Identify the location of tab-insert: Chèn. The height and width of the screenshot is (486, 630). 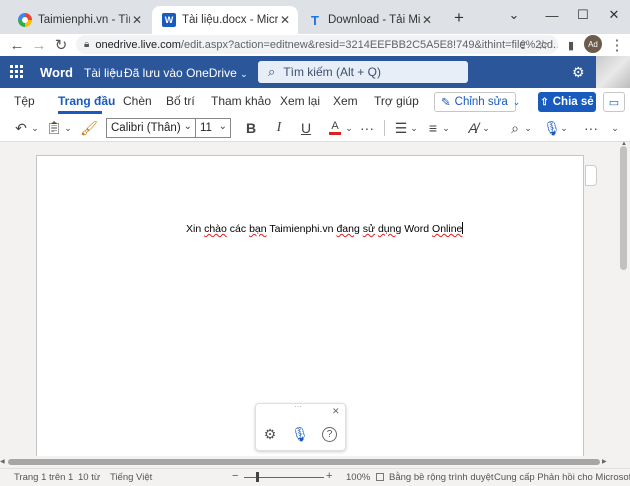
(137, 101).